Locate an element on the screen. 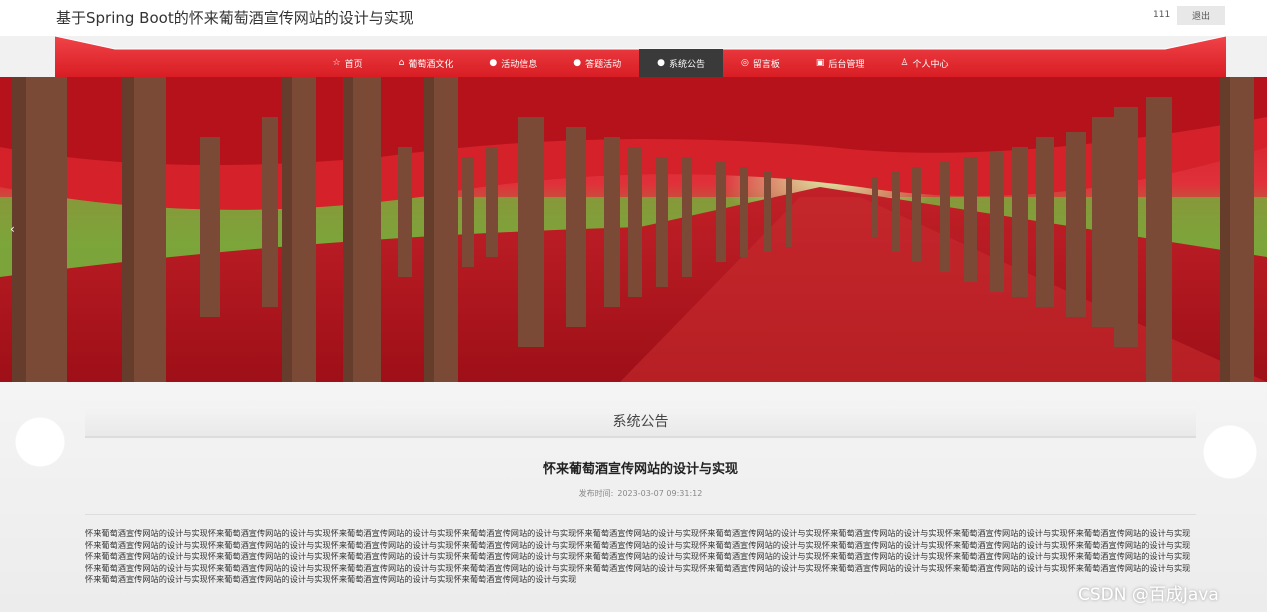  nav-item-message-board: ◎ 留言板 is located at coordinates (760, 63).